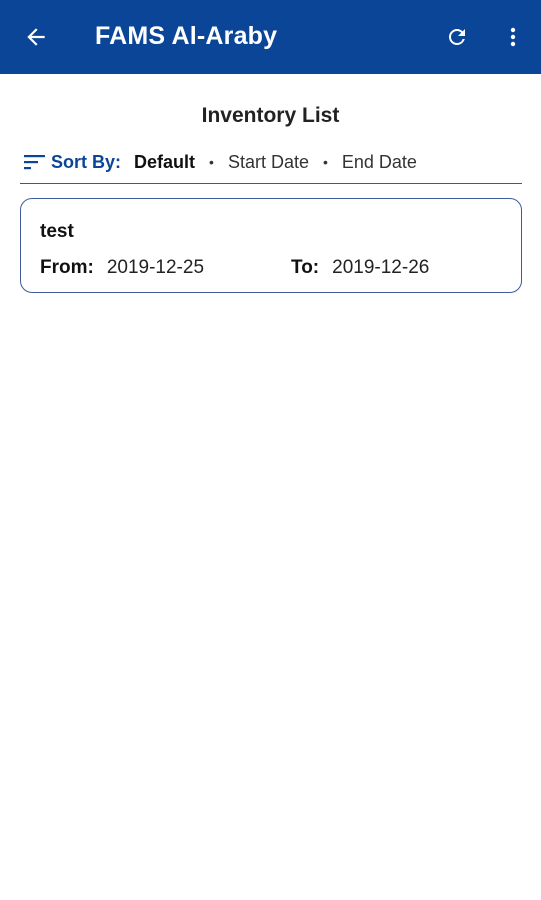 This screenshot has height=900, width=541. I want to click on inventory-name: test, so click(57, 231).